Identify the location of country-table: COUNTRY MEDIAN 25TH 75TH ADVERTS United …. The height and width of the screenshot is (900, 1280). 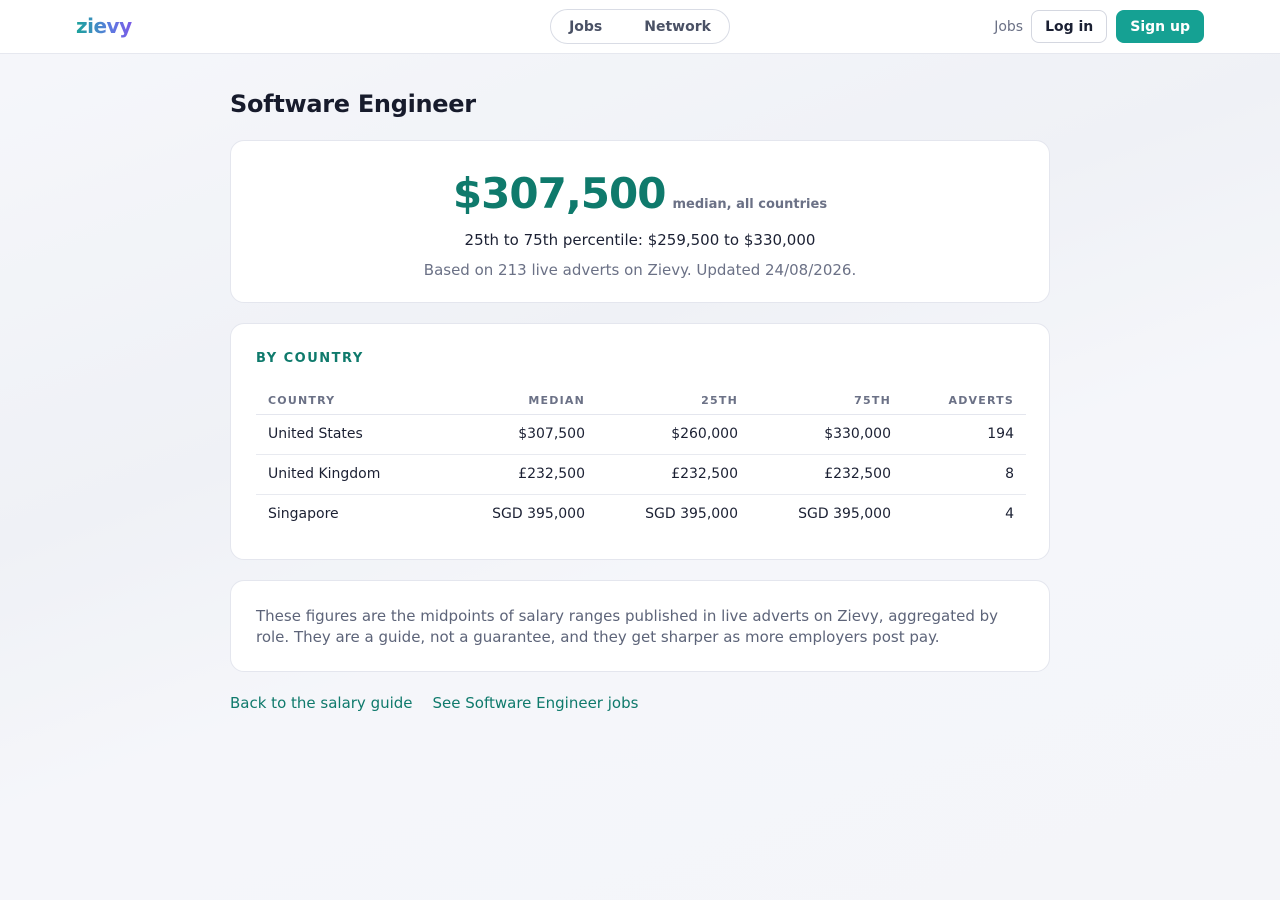
(641, 461).